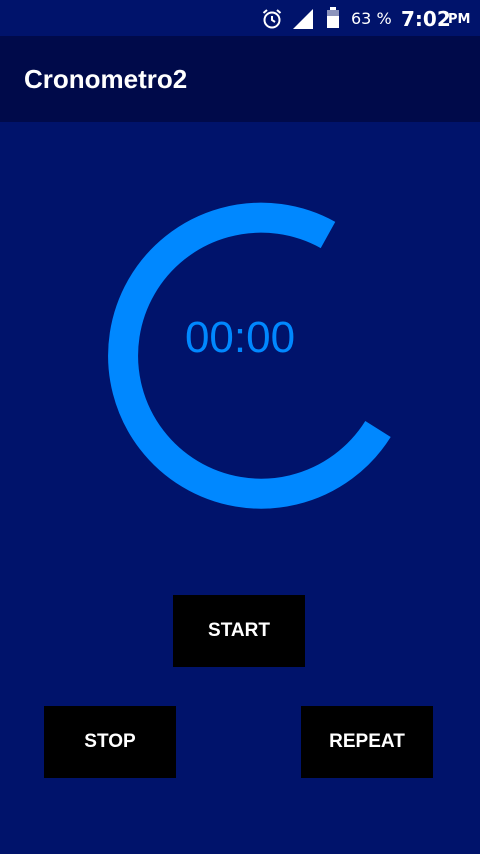  I want to click on status-bar: 63 % 7:02 PM, so click(240, 18).